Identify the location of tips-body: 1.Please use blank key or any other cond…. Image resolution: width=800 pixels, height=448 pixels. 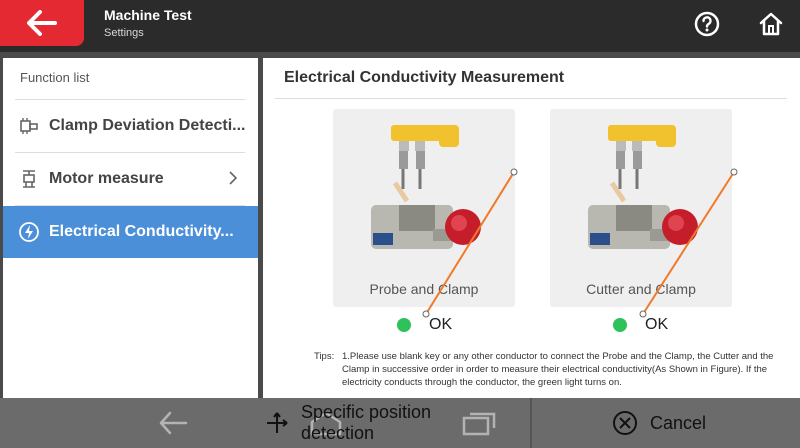
(558, 369).